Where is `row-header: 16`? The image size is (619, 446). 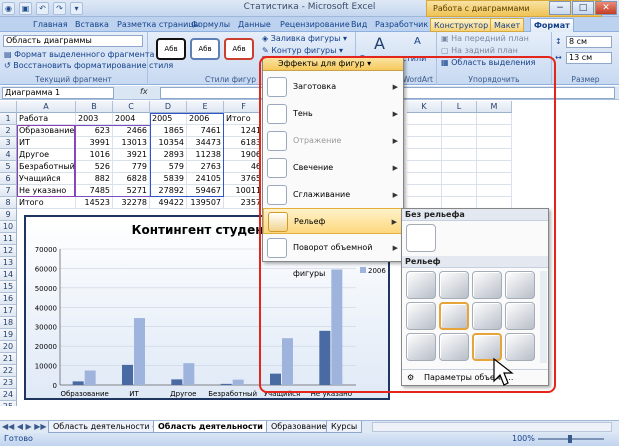 row-header: 16 is located at coordinates (8, 299).